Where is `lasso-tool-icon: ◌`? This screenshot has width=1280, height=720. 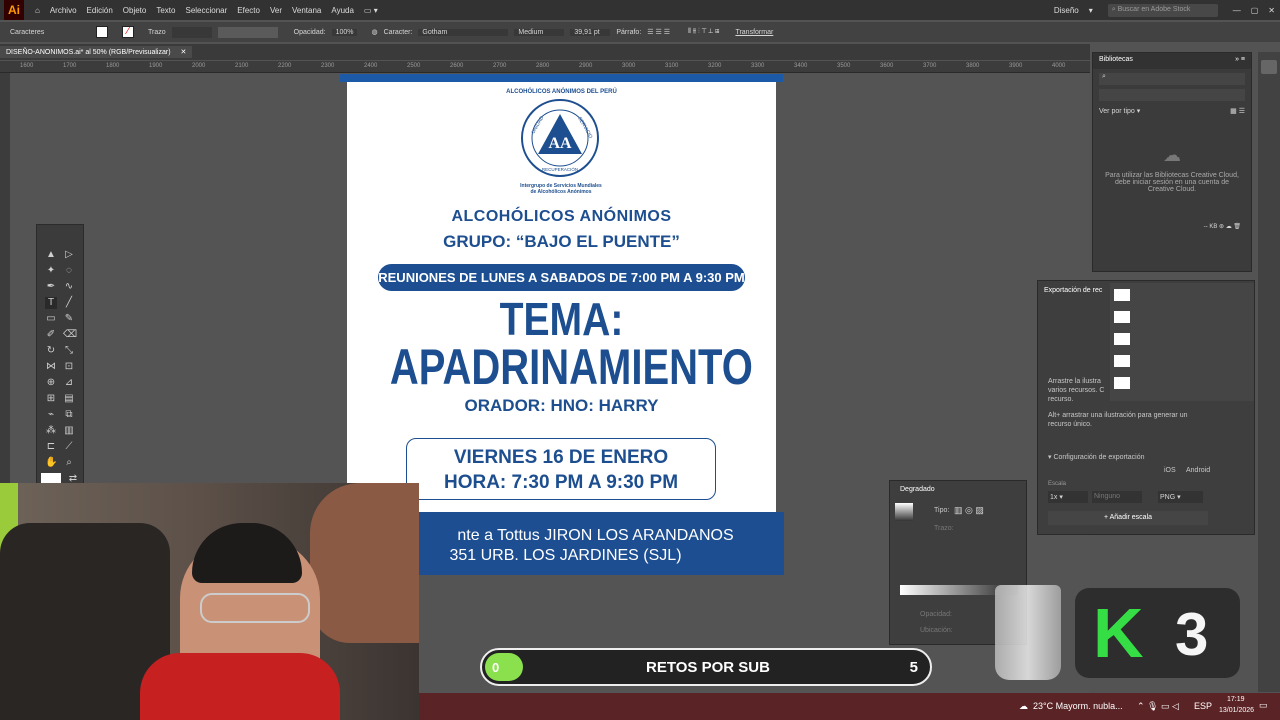
lasso-tool-icon: ◌ is located at coordinates (69, 271).